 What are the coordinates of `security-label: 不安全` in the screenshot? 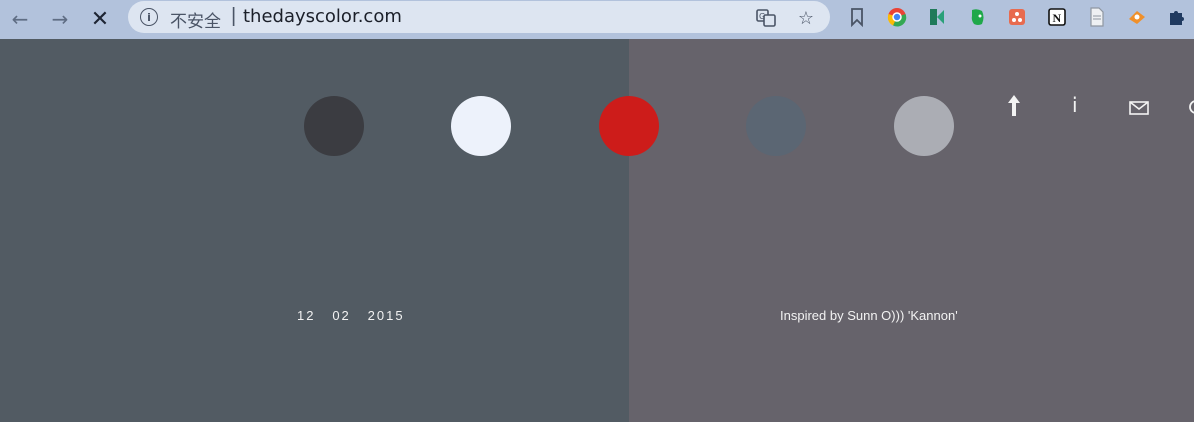 It's located at (195, 19).